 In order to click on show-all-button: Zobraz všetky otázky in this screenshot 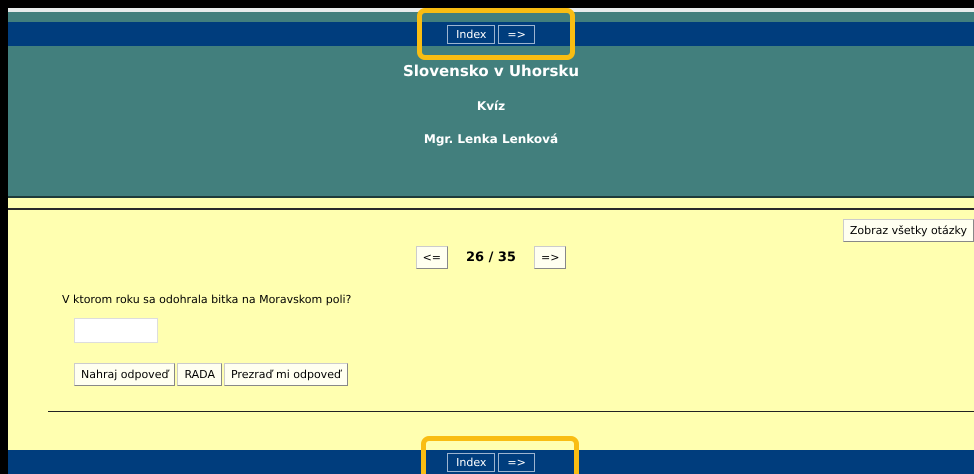, I will do `click(908, 230)`.